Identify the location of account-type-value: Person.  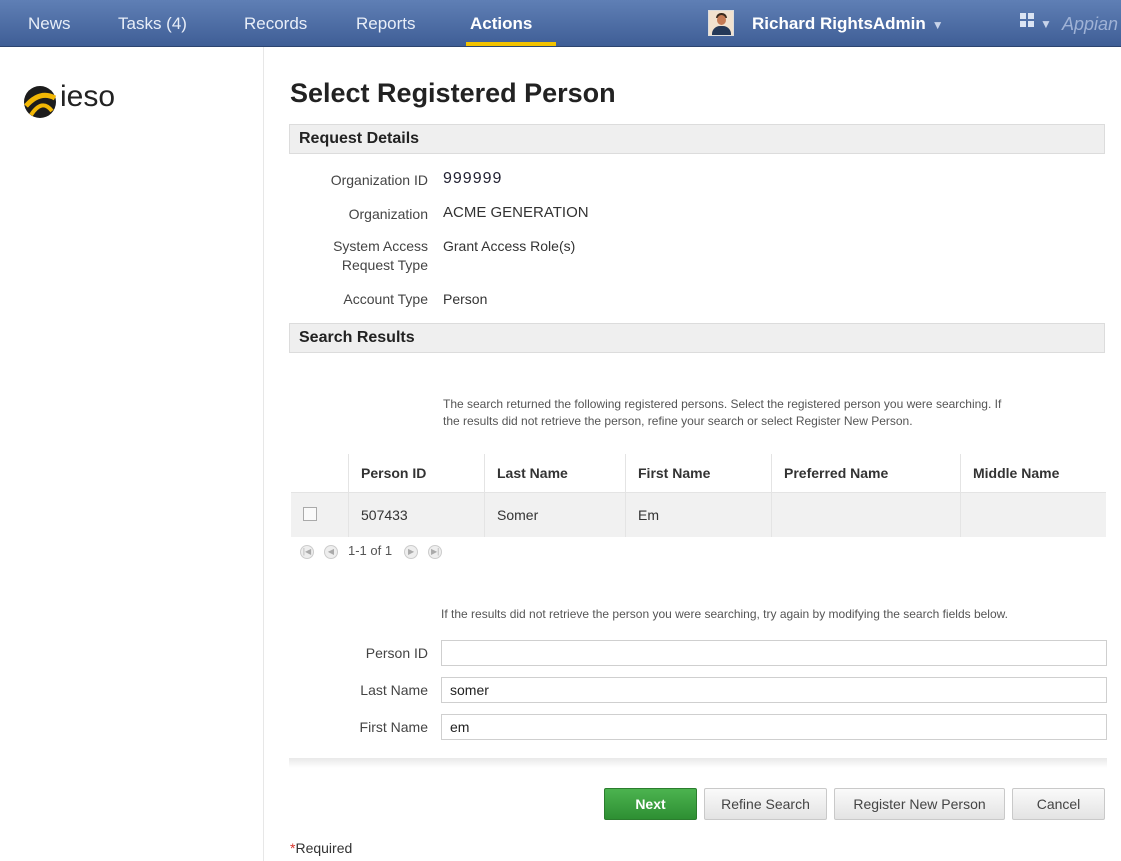
(465, 299).